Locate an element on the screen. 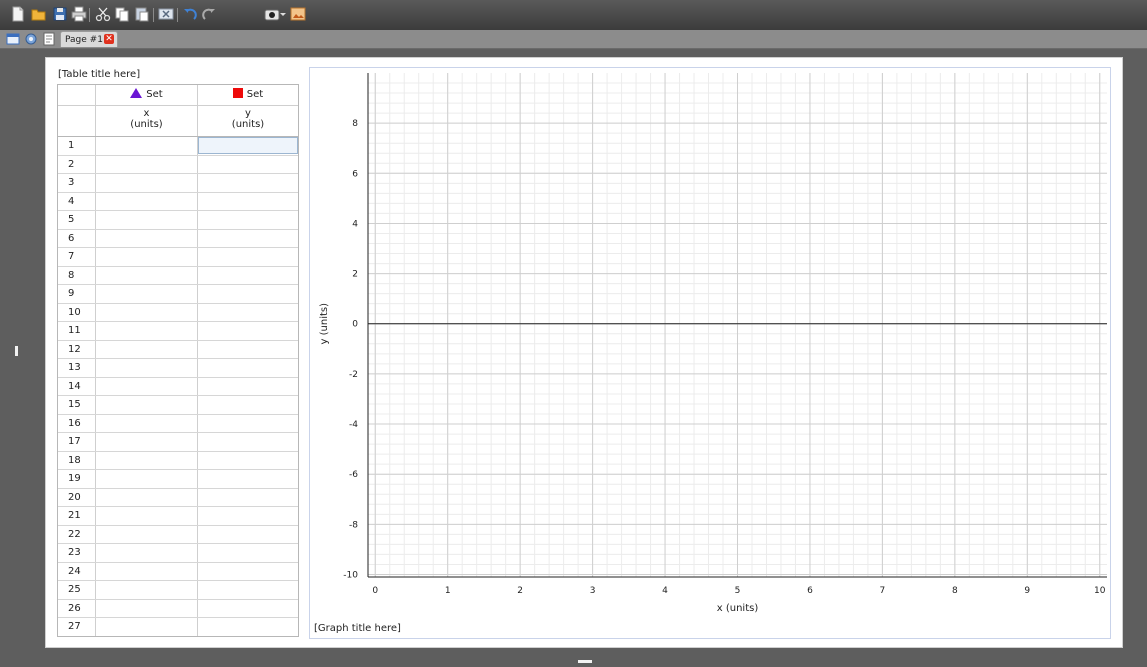 This screenshot has width=1147, height=667. row-number: 13 is located at coordinates (74, 367).